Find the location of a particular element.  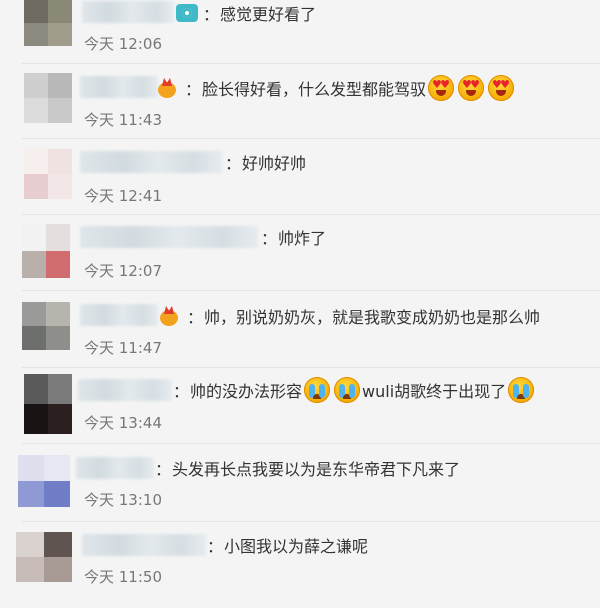

comment-line: ： 帅炸了 is located at coordinates (293, 237).